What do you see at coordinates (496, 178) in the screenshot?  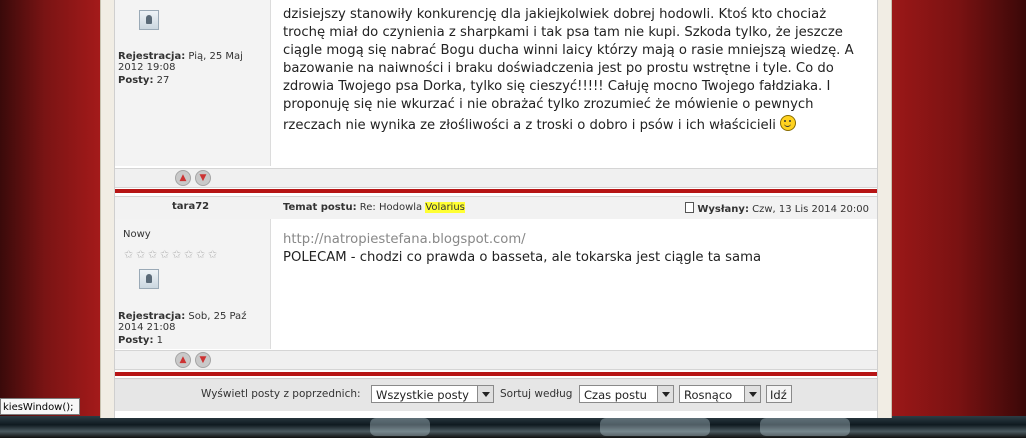 I see `post1-footer: ▲ ▼` at bounding box center [496, 178].